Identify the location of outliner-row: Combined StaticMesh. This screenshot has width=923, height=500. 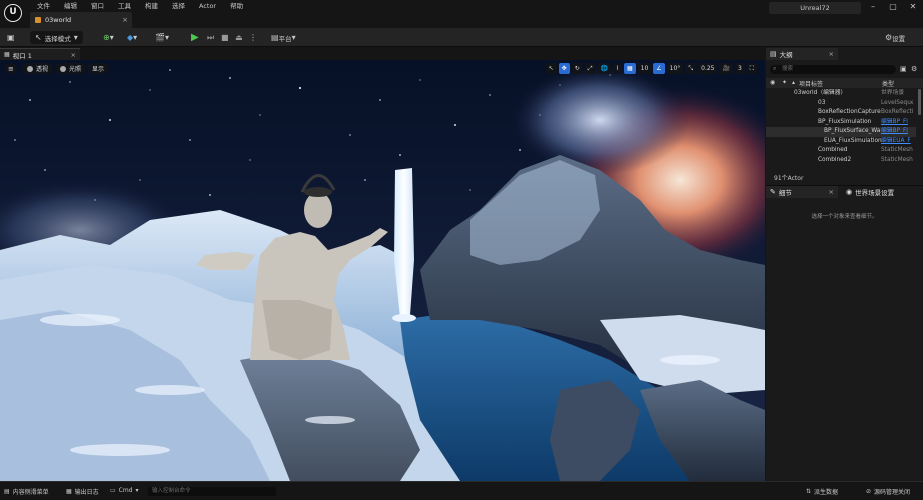
(841, 151).